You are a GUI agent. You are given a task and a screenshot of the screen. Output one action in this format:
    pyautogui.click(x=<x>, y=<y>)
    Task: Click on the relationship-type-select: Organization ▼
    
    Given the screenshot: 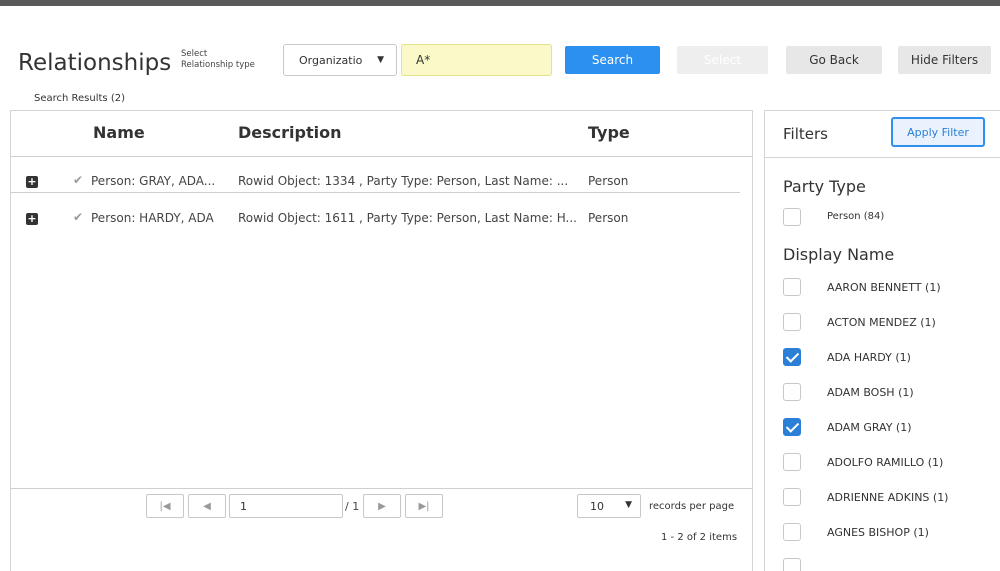 What is the action you would take?
    pyautogui.click(x=340, y=60)
    